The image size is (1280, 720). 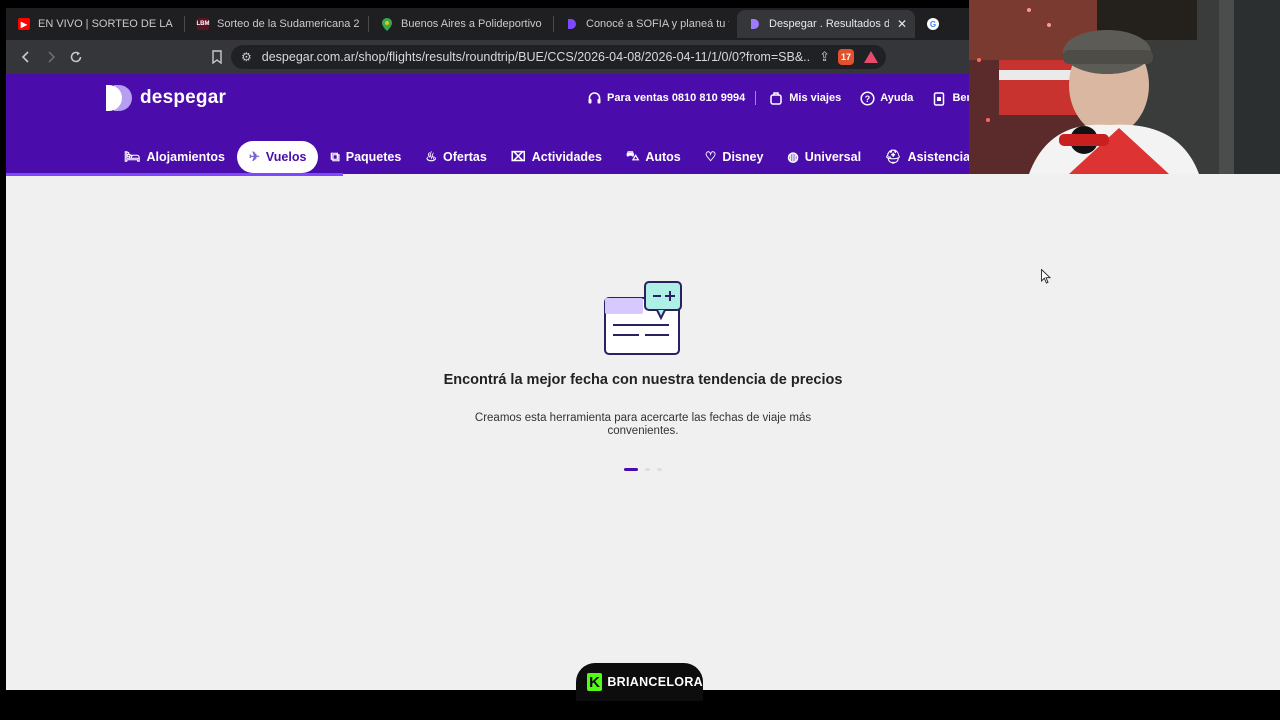 I want to click on help-label: Ayuda, so click(x=897, y=98).